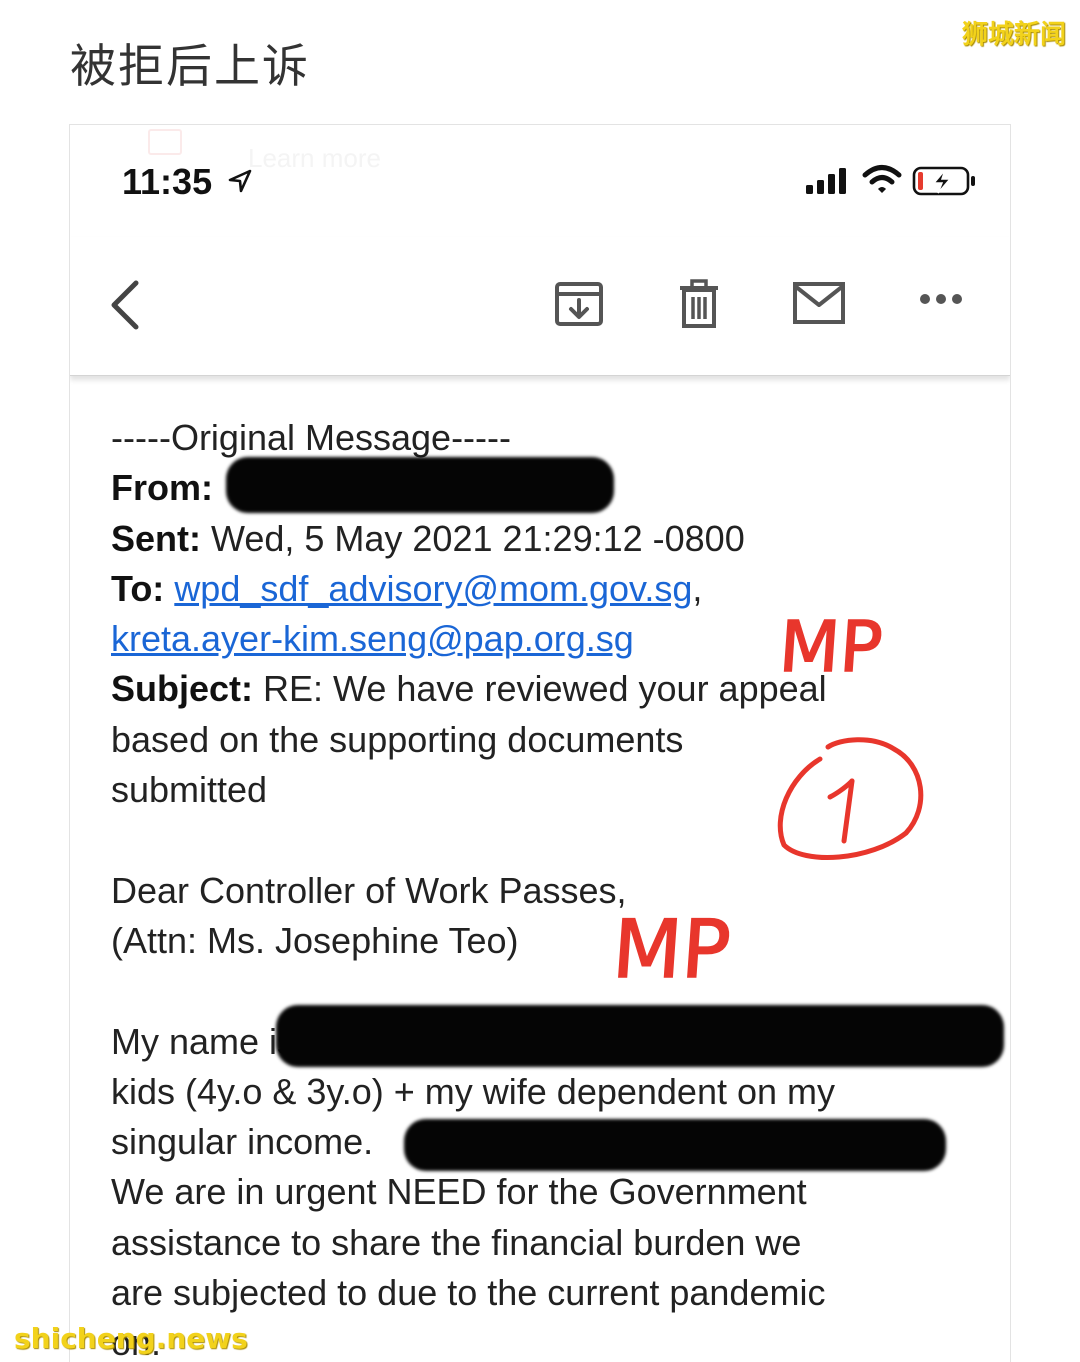 This screenshot has height=1362, width=1080. Describe the element at coordinates (540, 306) in the screenshot. I see `email-toolbar` at that location.